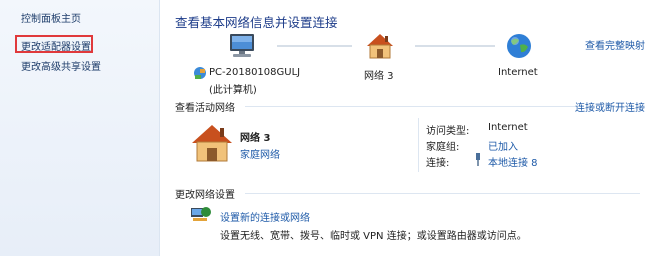  I want to click on cable-icon, so click(478, 159).